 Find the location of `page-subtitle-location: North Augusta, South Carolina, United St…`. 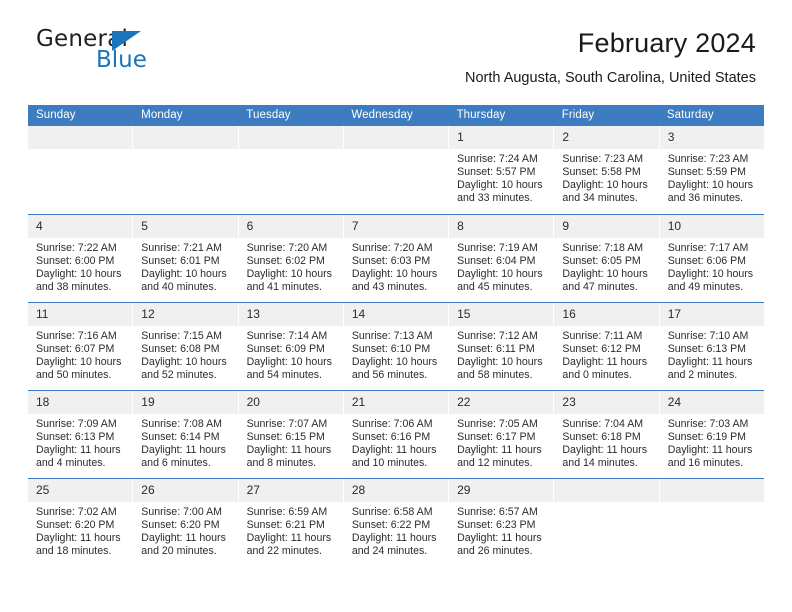

page-subtitle-location: North Augusta, South Carolina, United St… is located at coordinates (610, 78).